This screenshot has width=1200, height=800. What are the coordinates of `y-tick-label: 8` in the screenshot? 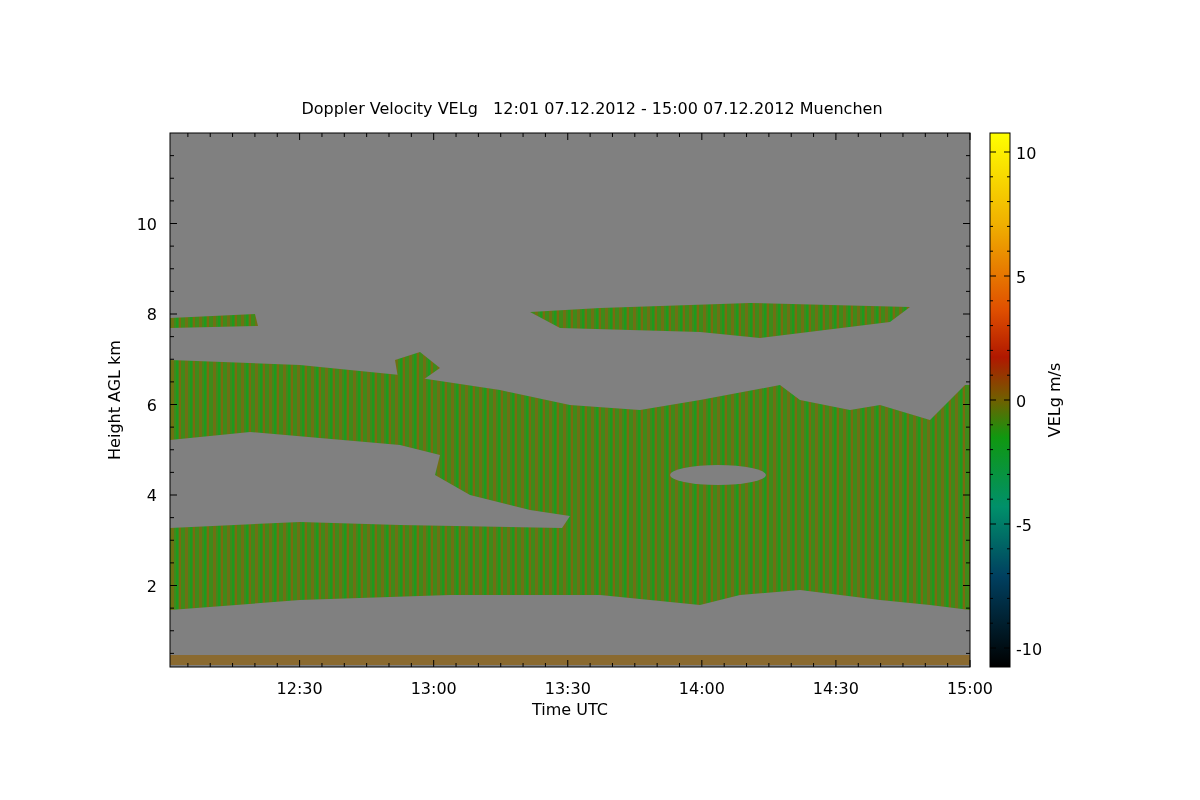 It's located at (151, 314).